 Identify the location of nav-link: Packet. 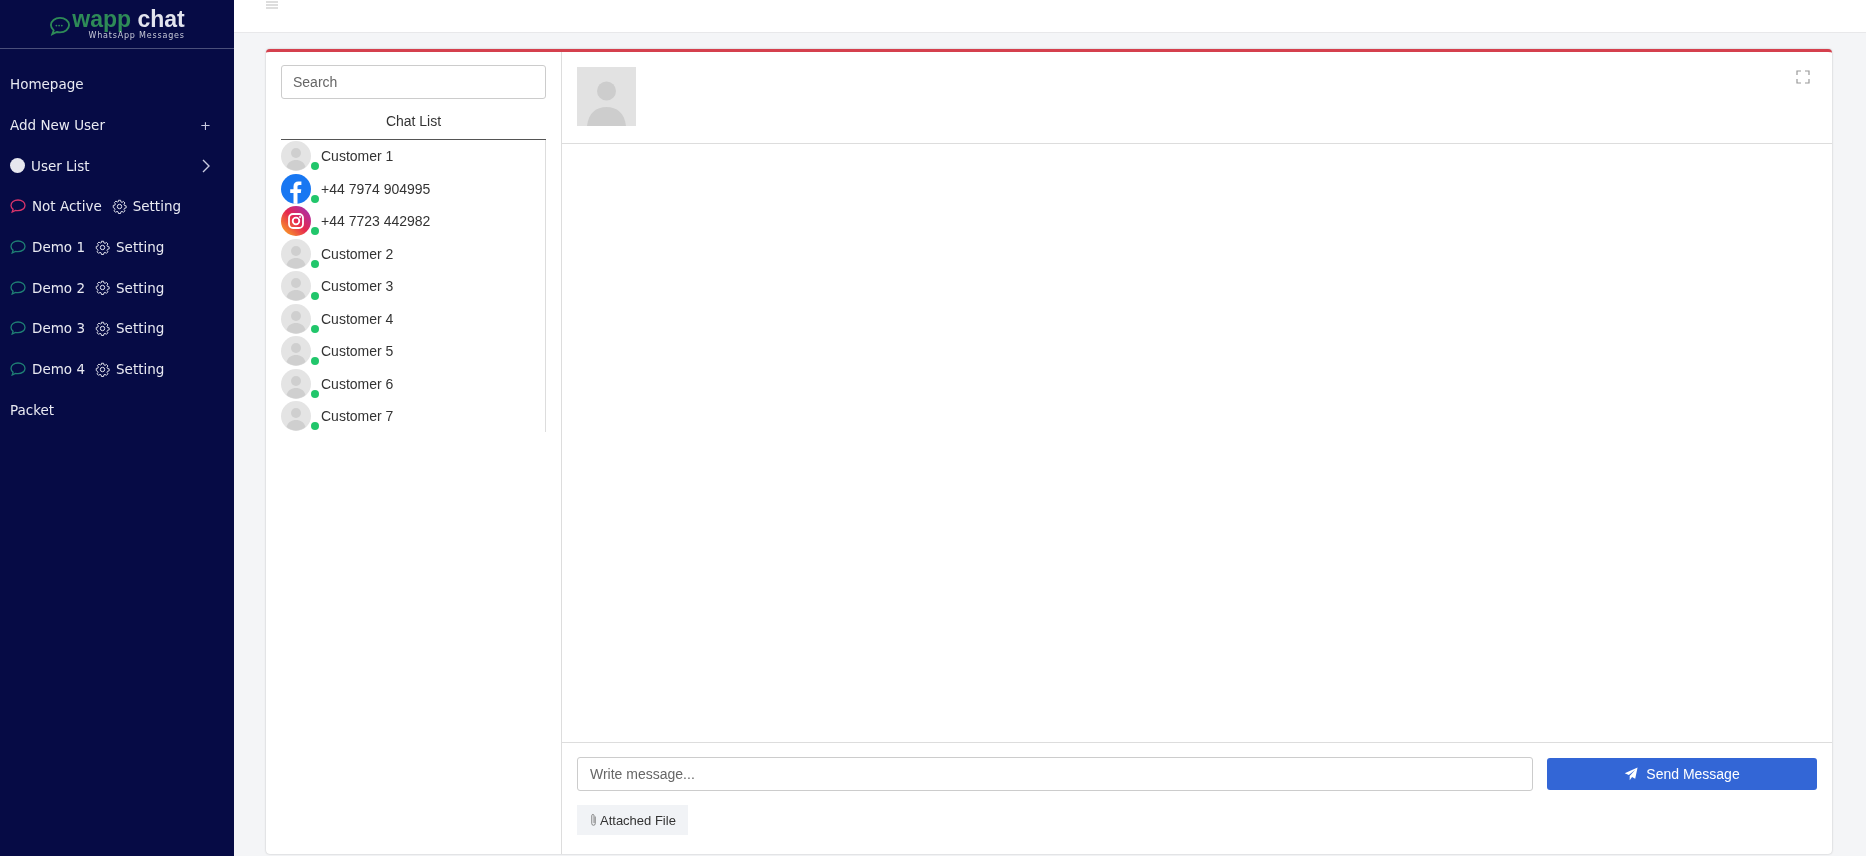
(117, 410).